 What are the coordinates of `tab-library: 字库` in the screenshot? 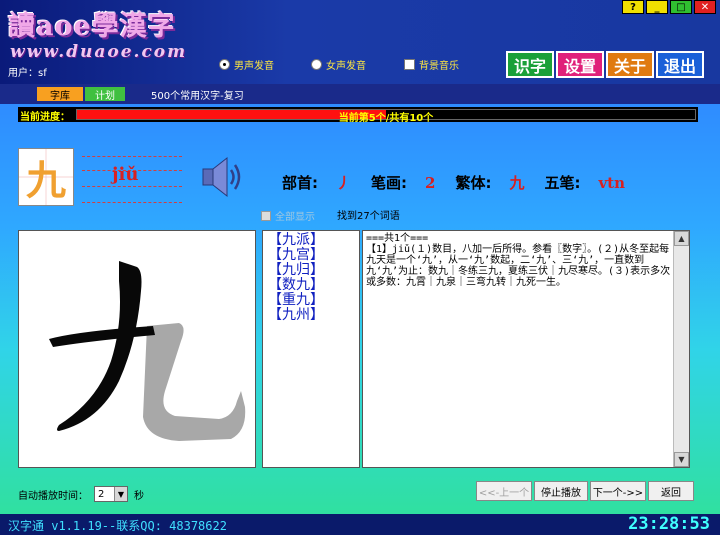 It's located at (60, 94).